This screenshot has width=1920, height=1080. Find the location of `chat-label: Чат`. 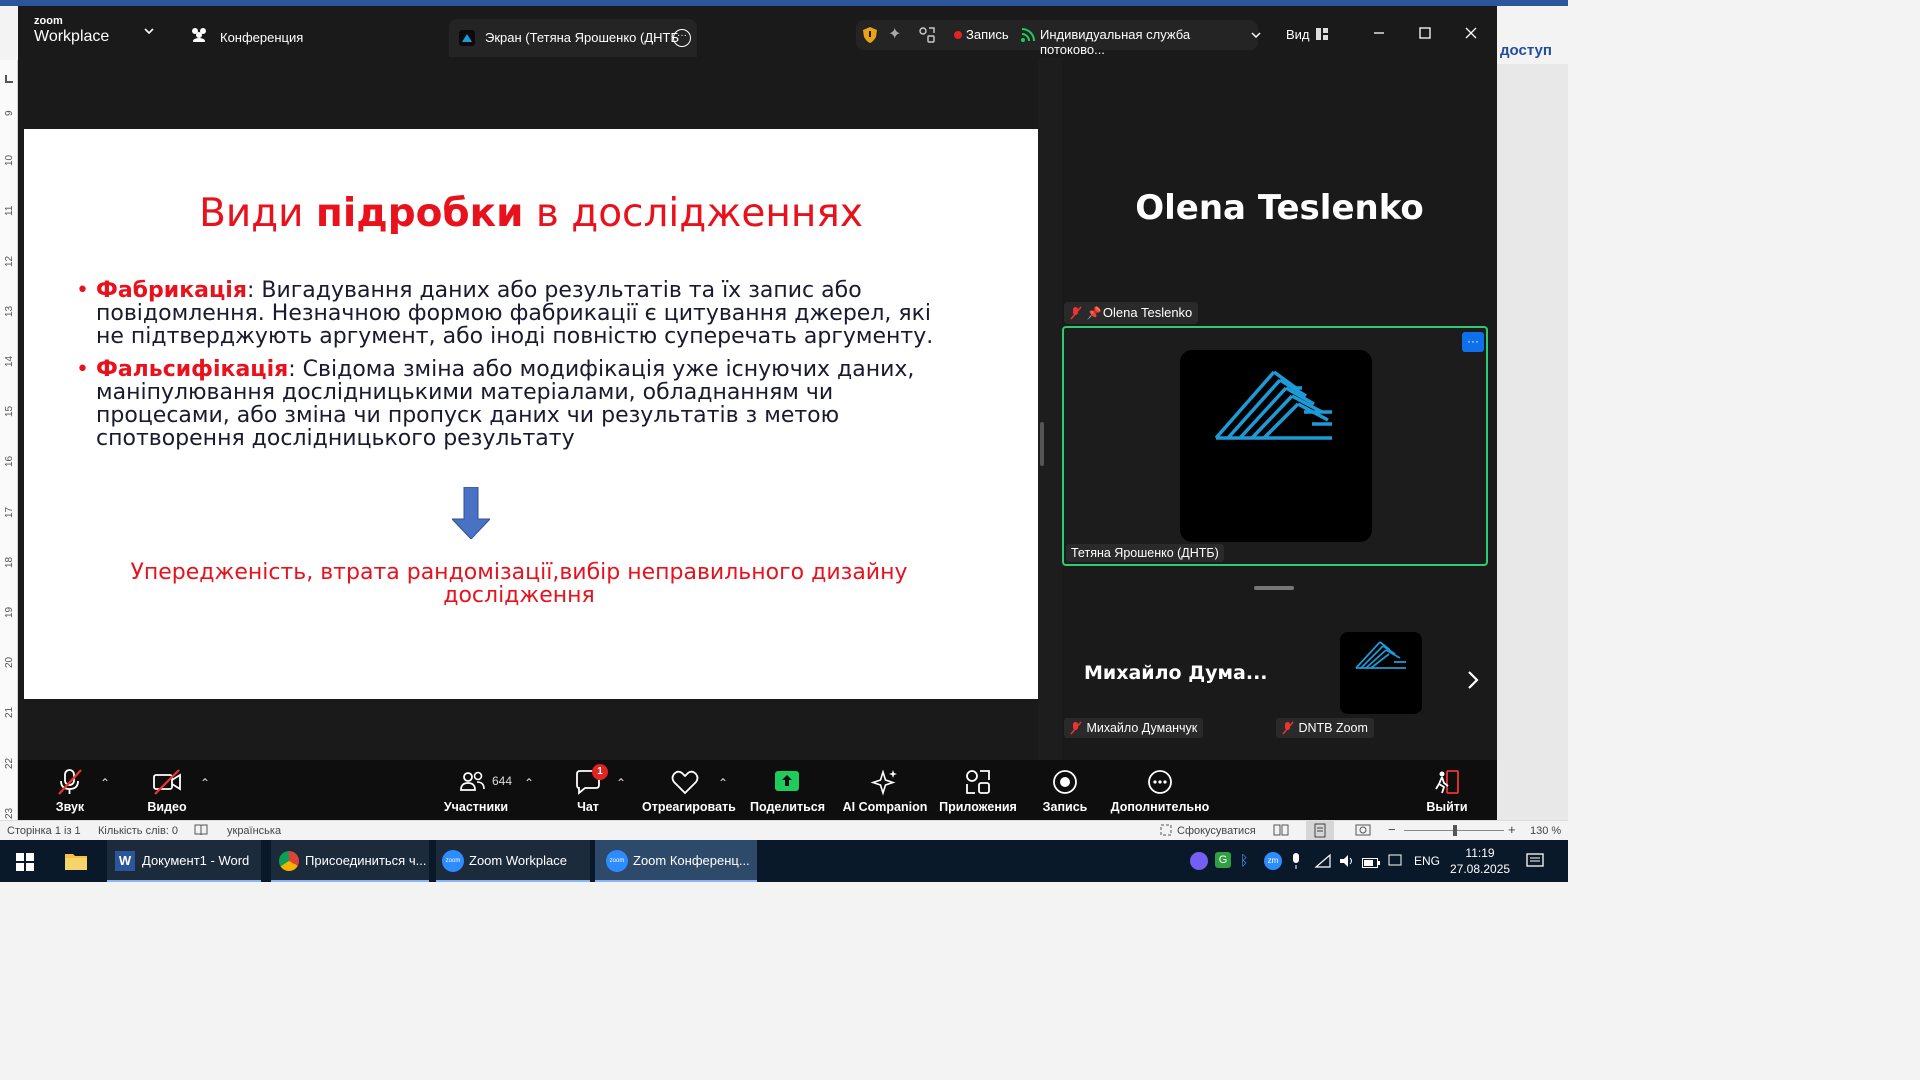

chat-label: Чат is located at coordinates (588, 807).